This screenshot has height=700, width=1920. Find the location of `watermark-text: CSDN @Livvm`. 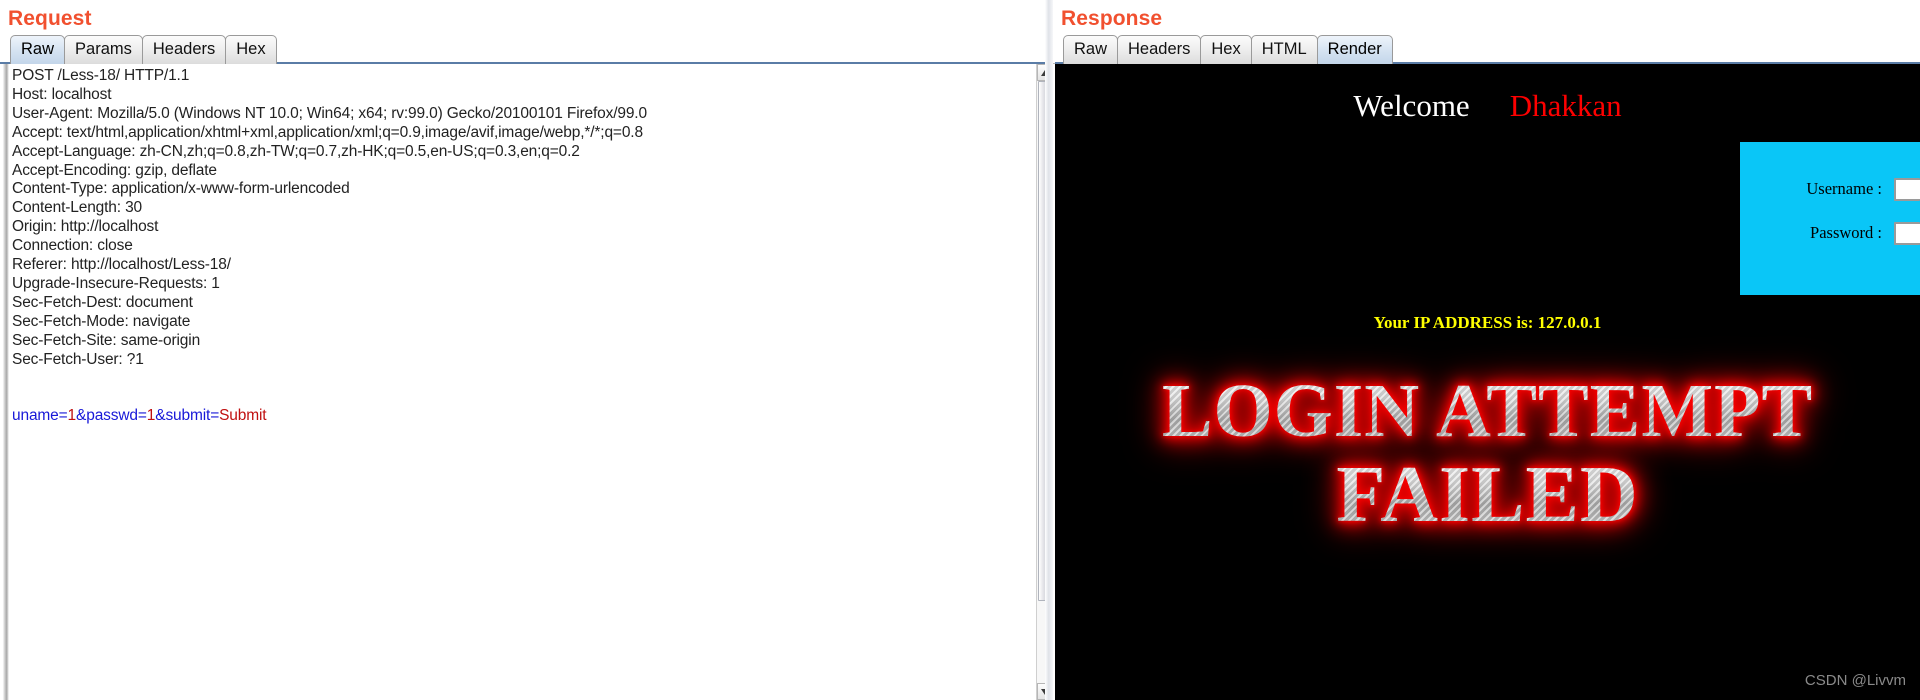

watermark-text: CSDN @Livvm is located at coordinates (1855, 680).